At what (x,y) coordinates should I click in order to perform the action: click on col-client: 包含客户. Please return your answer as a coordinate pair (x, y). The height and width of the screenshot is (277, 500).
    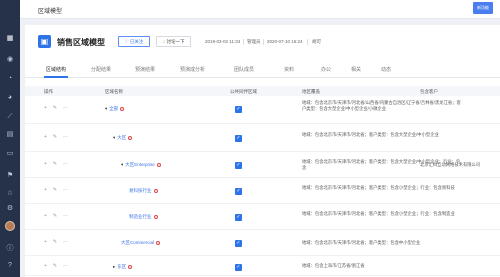
    Looking at the image, I should click on (429, 91).